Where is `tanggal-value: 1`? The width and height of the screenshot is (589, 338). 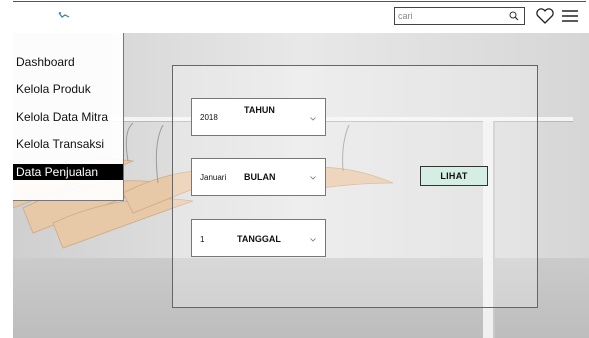
tanggal-value: 1 is located at coordinates (202, 239).